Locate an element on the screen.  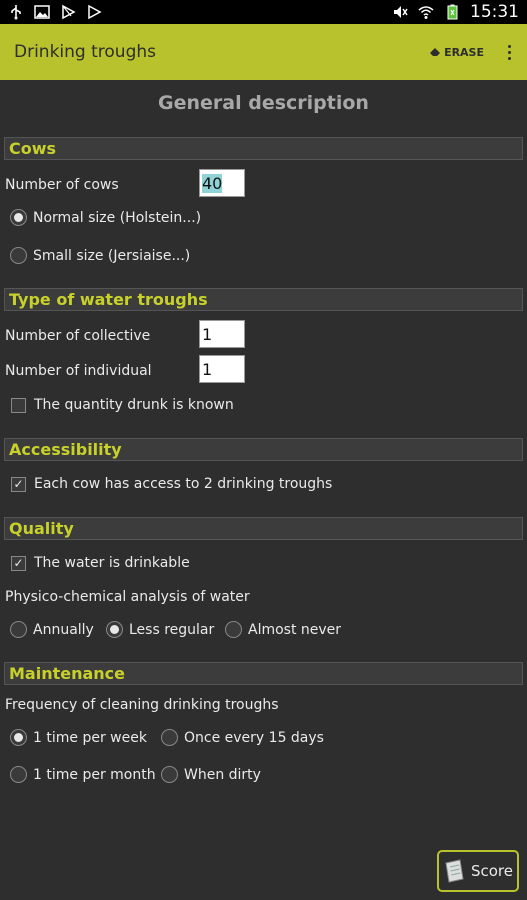
radio-once-per-week: 1 time per week is located at coordinates (78, 737).